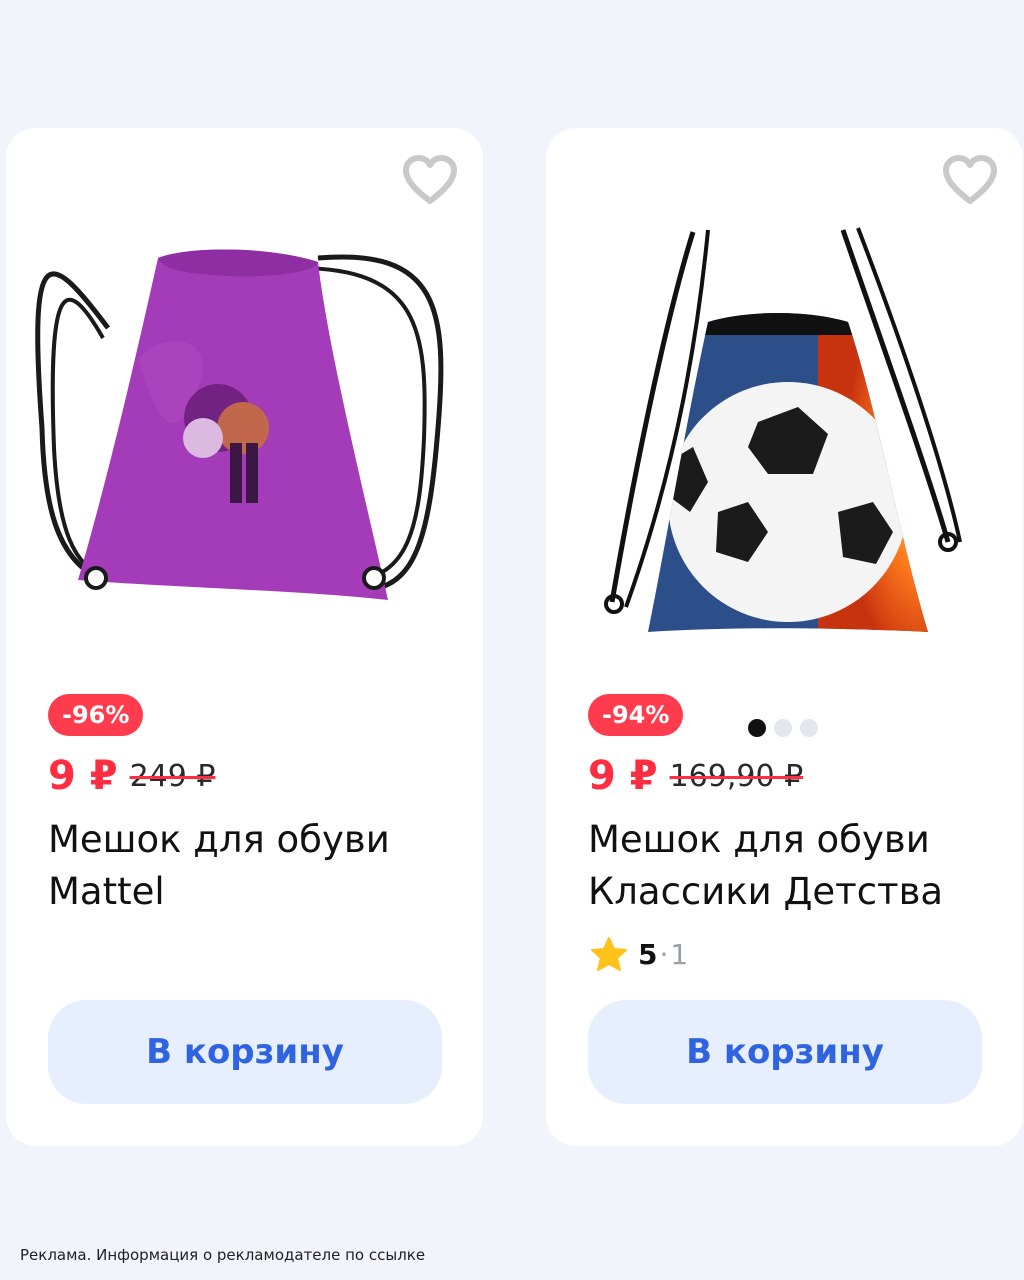  I want to click on discount-badge: -94%, so click(636, 715).